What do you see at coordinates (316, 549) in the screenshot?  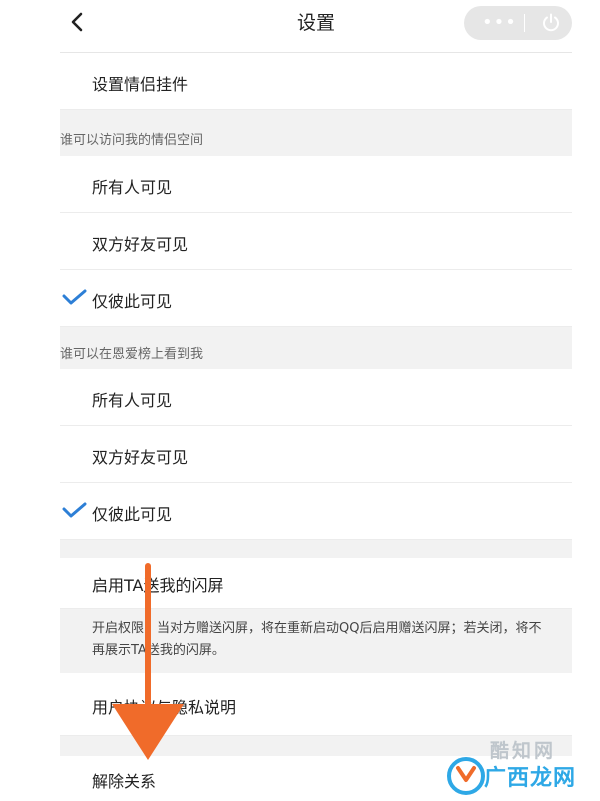 I see `section-gap` at bounding box center [316, 549].